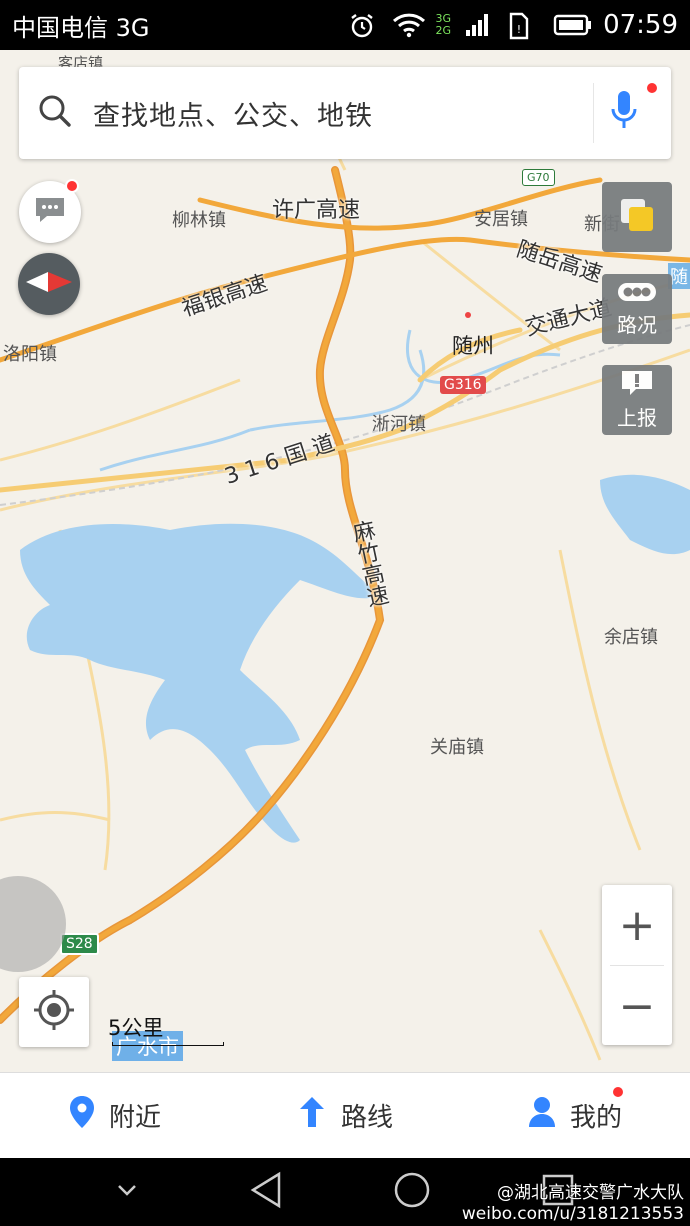 The width and height of the screenshot is (690, 1226). Describe the element at coordinates (168, 1044) in the screenshot. I see `scale-bar` at that location.